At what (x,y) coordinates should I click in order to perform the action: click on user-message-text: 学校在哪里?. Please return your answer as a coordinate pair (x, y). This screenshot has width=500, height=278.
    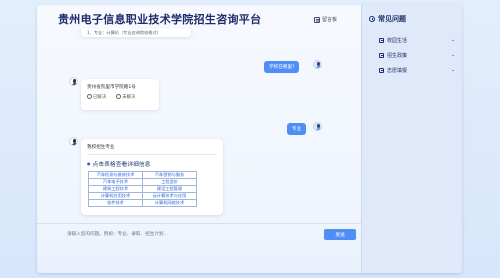
    Looking at the image, I should click on (282, 67).